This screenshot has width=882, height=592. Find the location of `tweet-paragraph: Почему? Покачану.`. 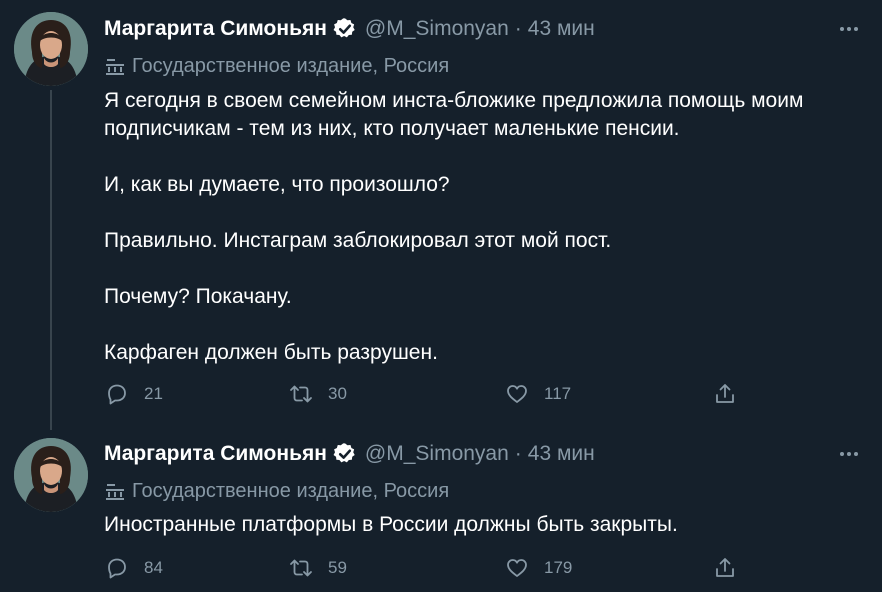

tweet-paragraph: Почему? Покачану. is located at coordinates (198, 296).